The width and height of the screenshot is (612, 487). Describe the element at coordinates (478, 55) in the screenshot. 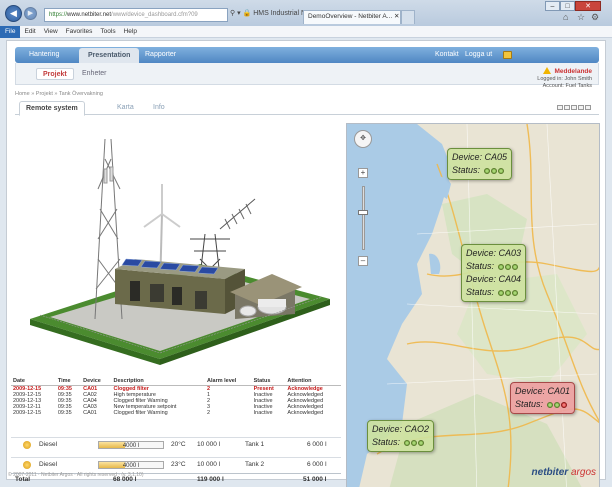

I see `nav-logout: Logga ut` at that location.